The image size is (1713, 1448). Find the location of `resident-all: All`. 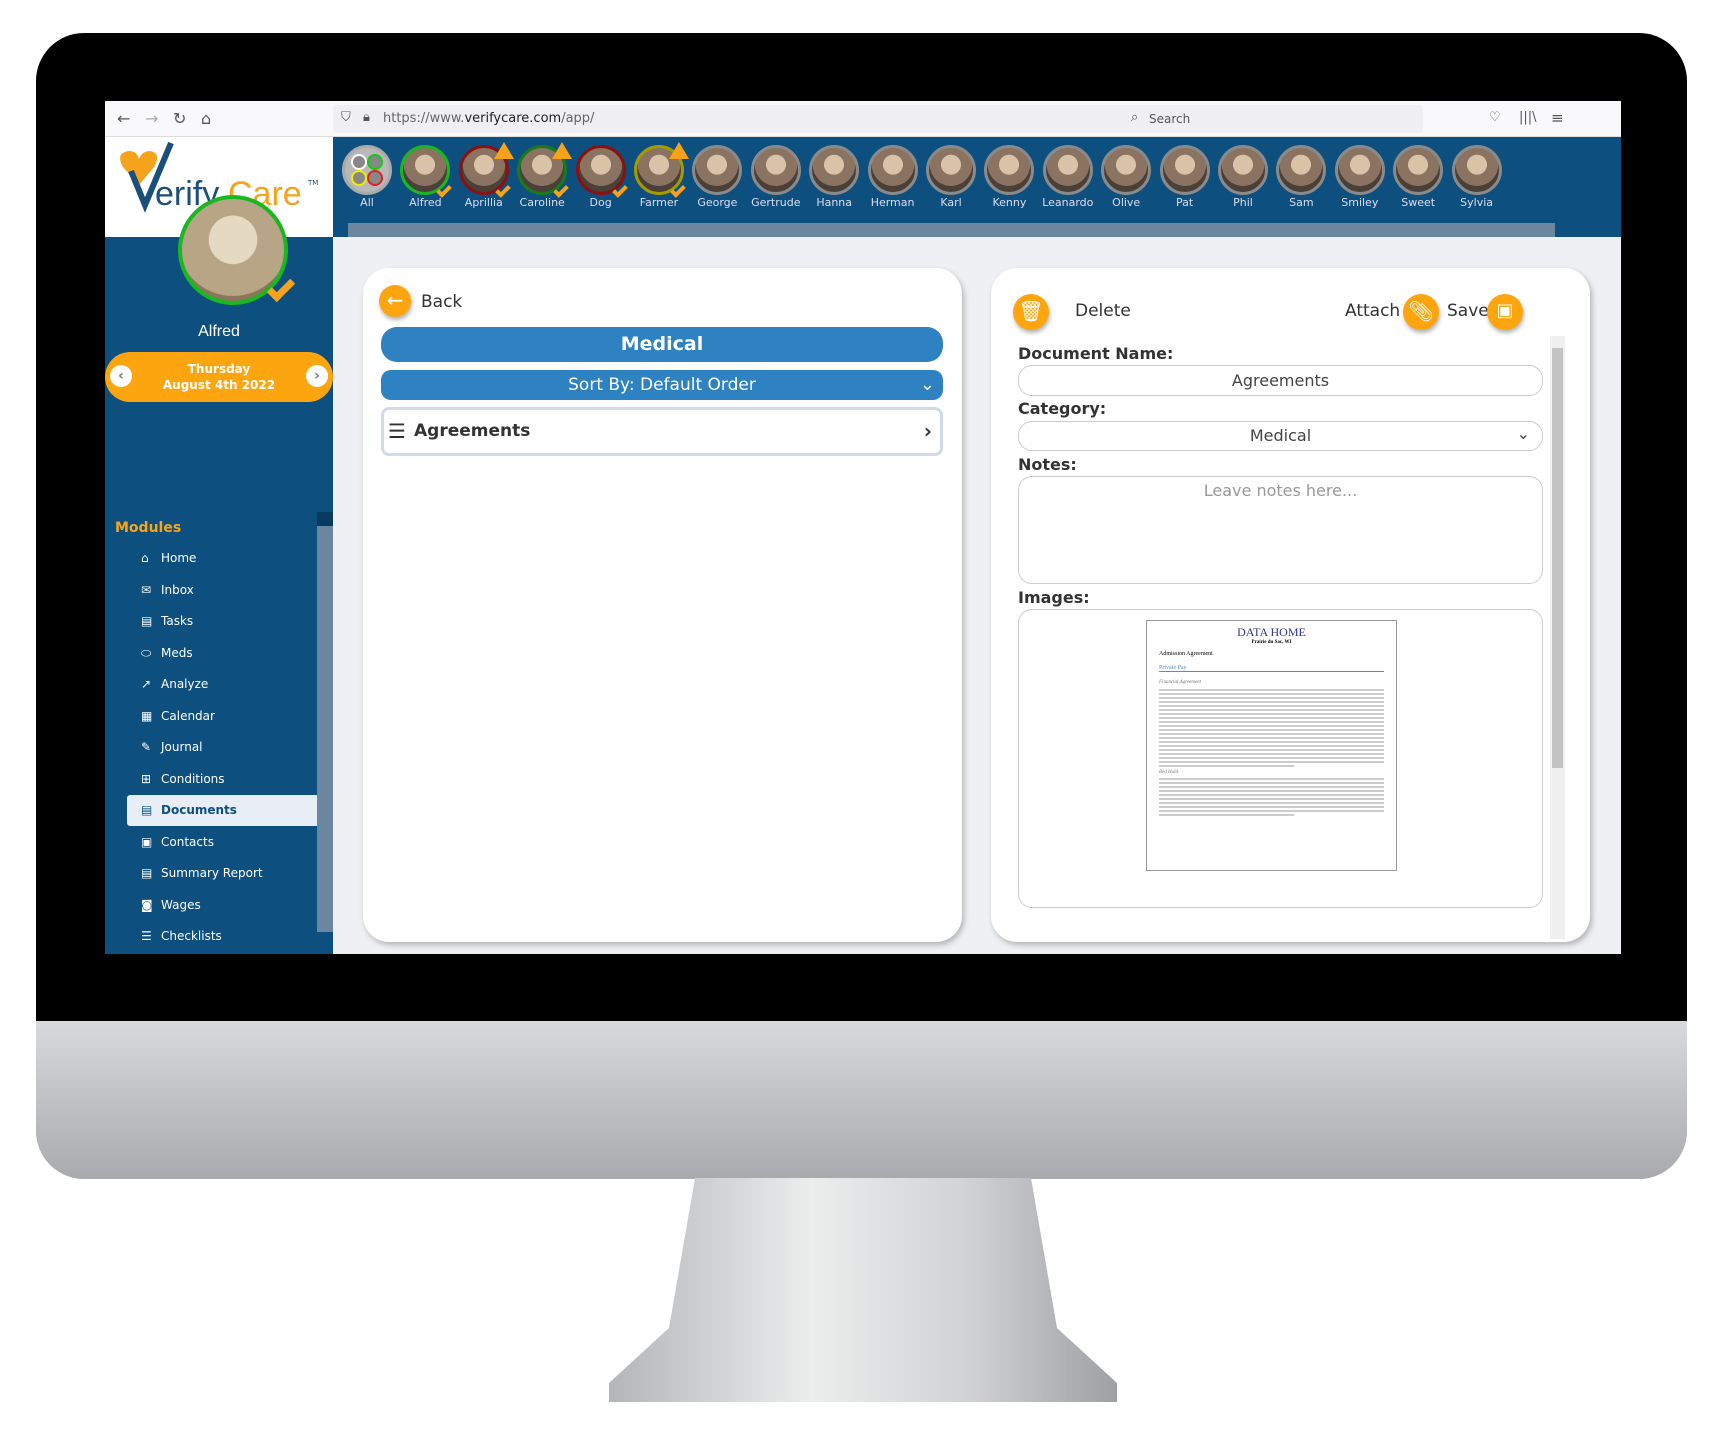

resident-all: All is located at coordinates (367, 177).